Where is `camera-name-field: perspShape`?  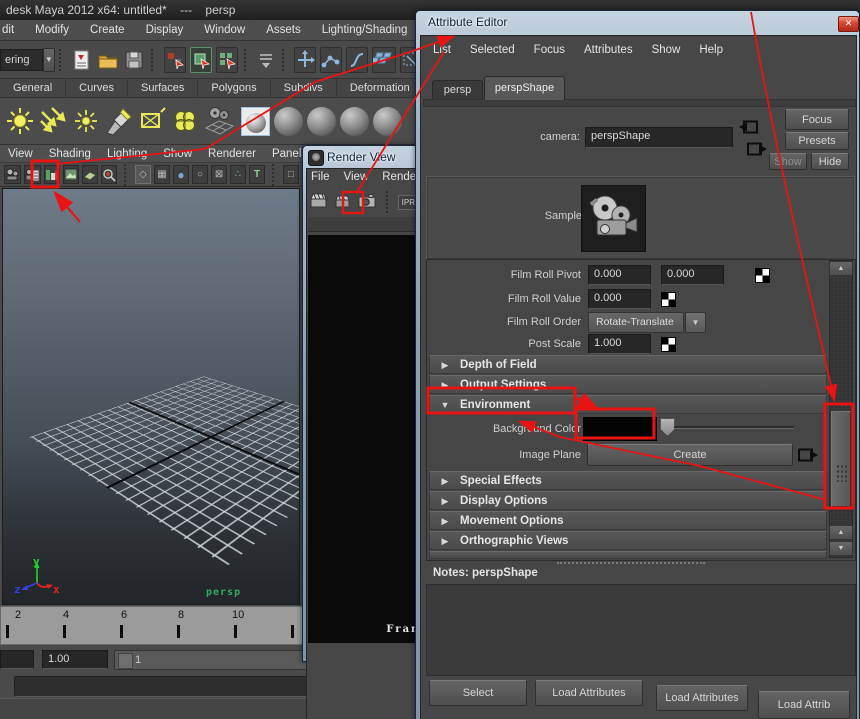
camera-name-field: perspShape is located at coordinates (659, 137).